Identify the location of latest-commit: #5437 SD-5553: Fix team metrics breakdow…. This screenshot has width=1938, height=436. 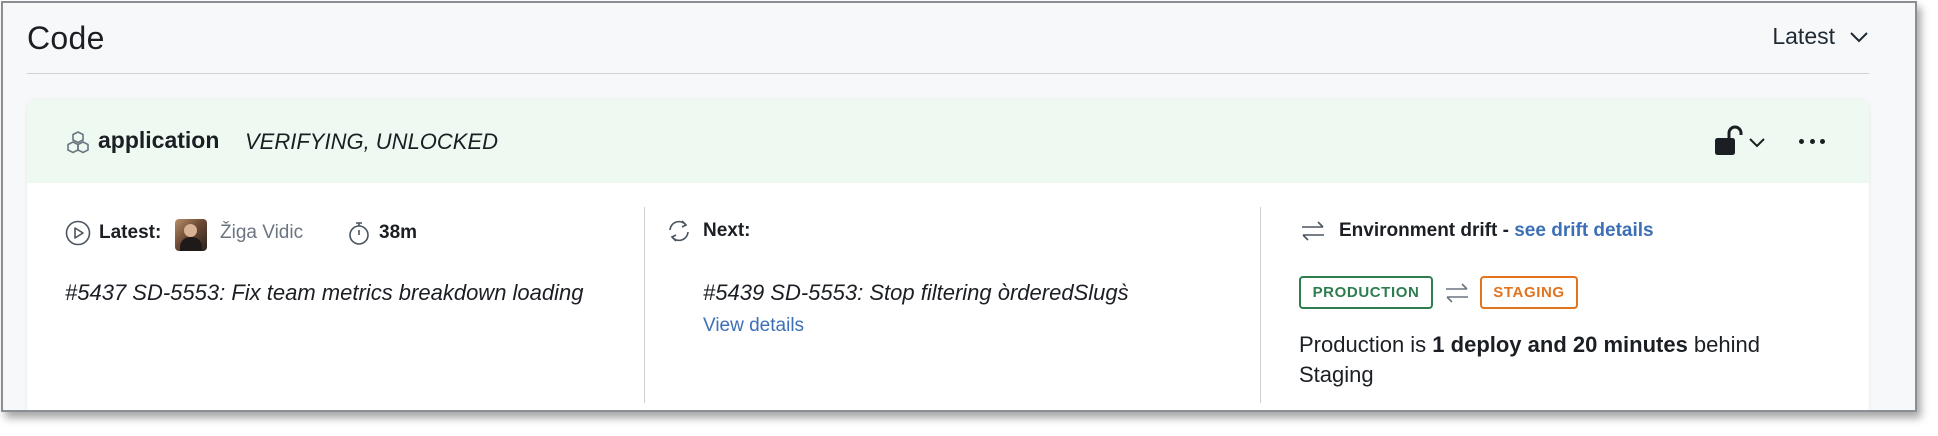
(324, 292).